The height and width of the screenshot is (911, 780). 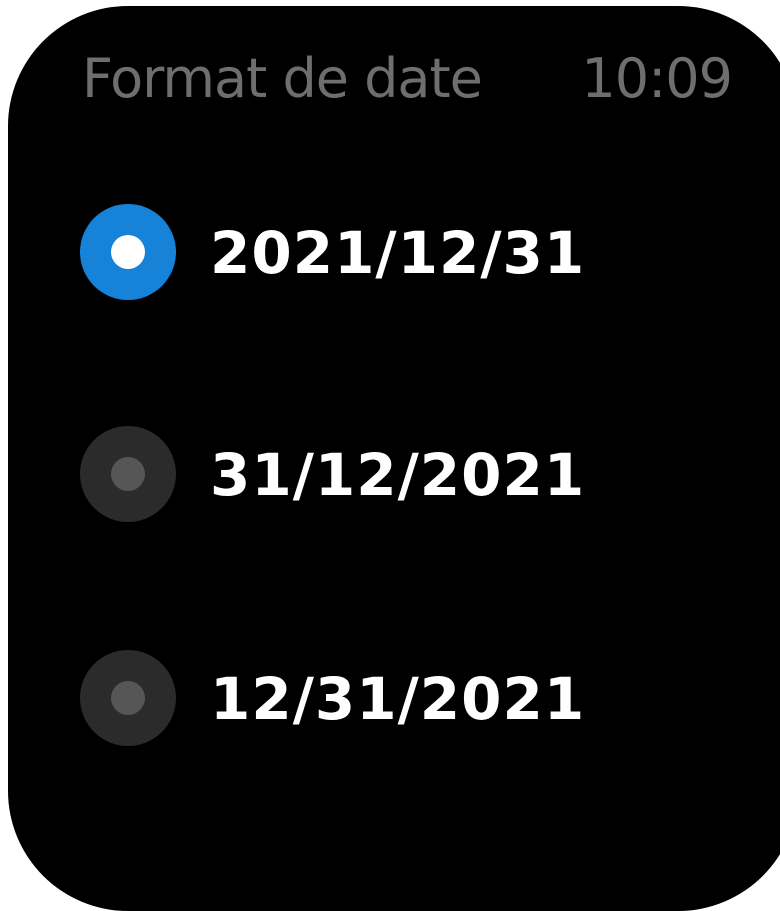 What do you see at coordinates (282, 78) in the screenshot?
I see `page-title: Format de date` at bounding box center [282, 78].